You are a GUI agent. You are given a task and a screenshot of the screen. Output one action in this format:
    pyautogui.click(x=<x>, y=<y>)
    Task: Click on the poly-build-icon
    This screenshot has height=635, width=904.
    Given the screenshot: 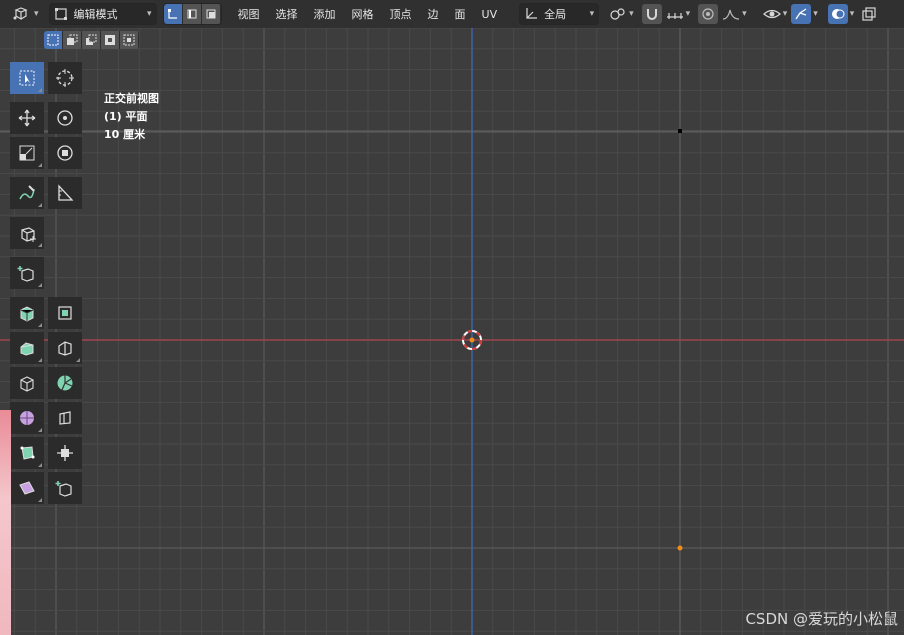 What is the action you would take?
    pyautogui.click(x=27, y=384)
    